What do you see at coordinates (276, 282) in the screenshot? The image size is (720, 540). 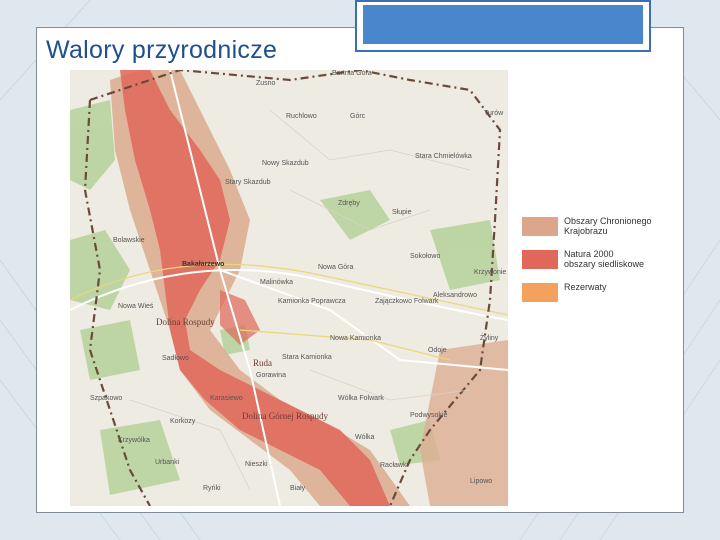 I see `label-malinowka: Malinówka` at bounding box center [276, 282].